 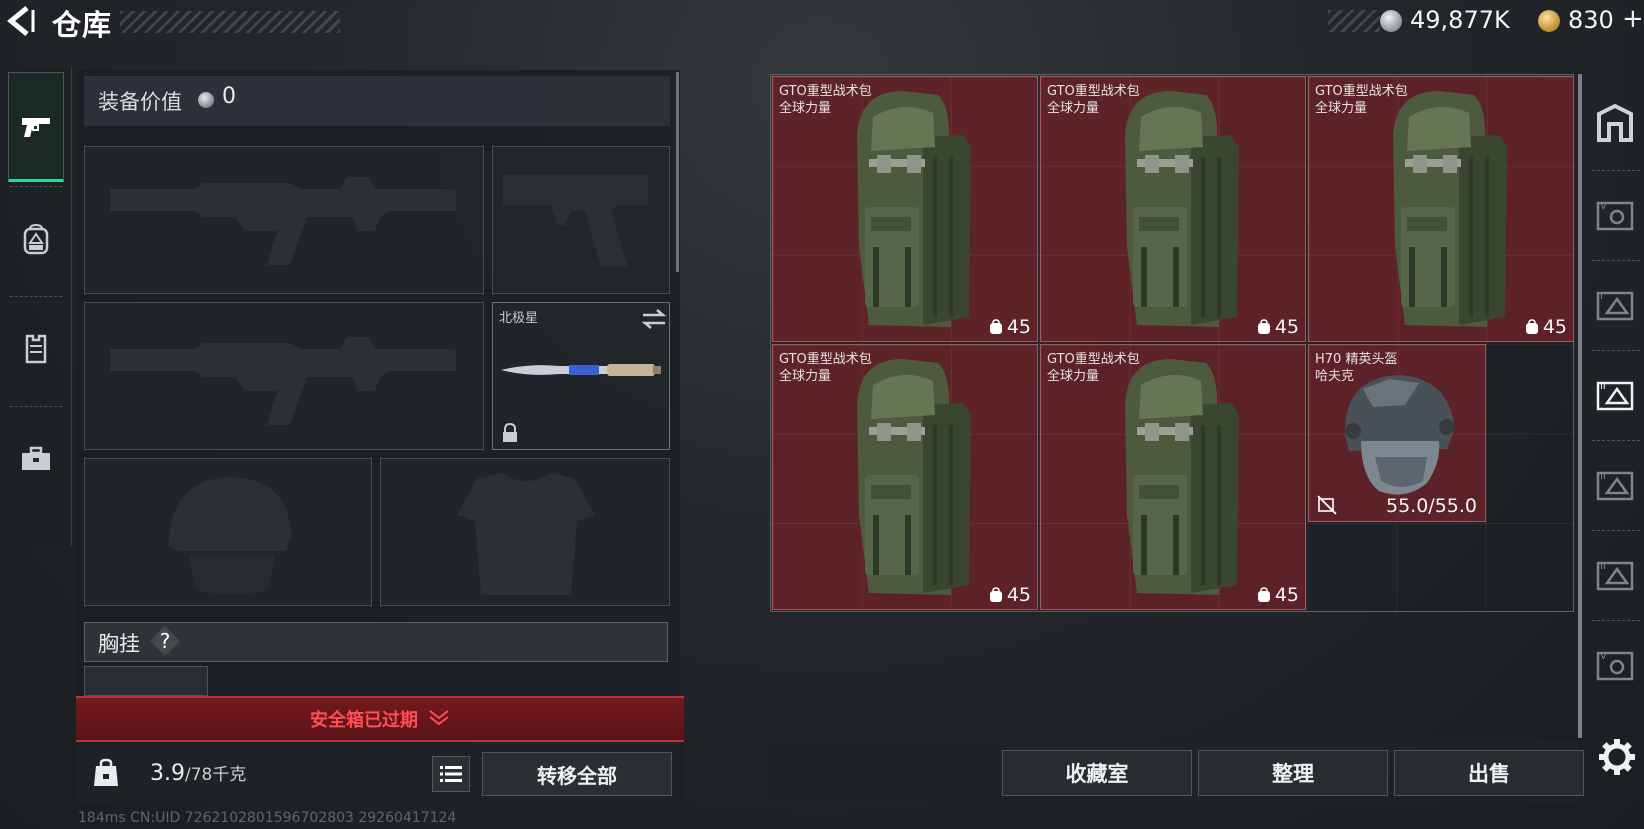 I want to click on sell-button: 出售, so click(x=1489, y=773).